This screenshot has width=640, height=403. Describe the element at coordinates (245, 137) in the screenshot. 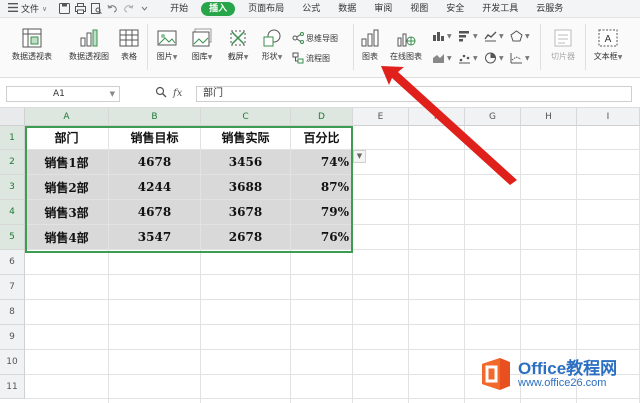

I see `header-cell: 销售实际` at that location.